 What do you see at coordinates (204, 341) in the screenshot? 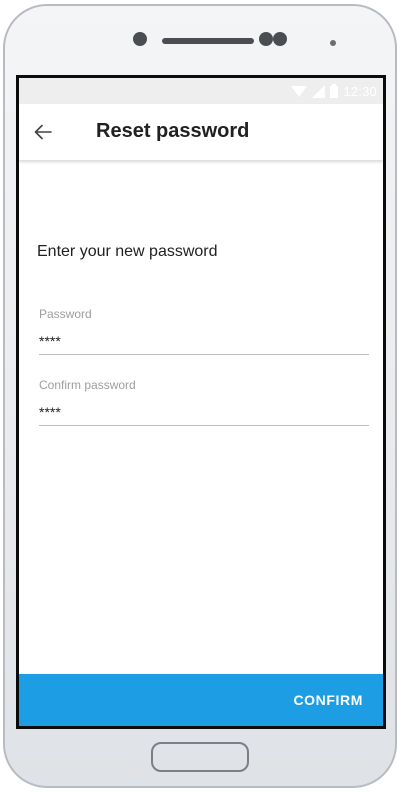
I see `password-input` at bounding box center [204, 341].